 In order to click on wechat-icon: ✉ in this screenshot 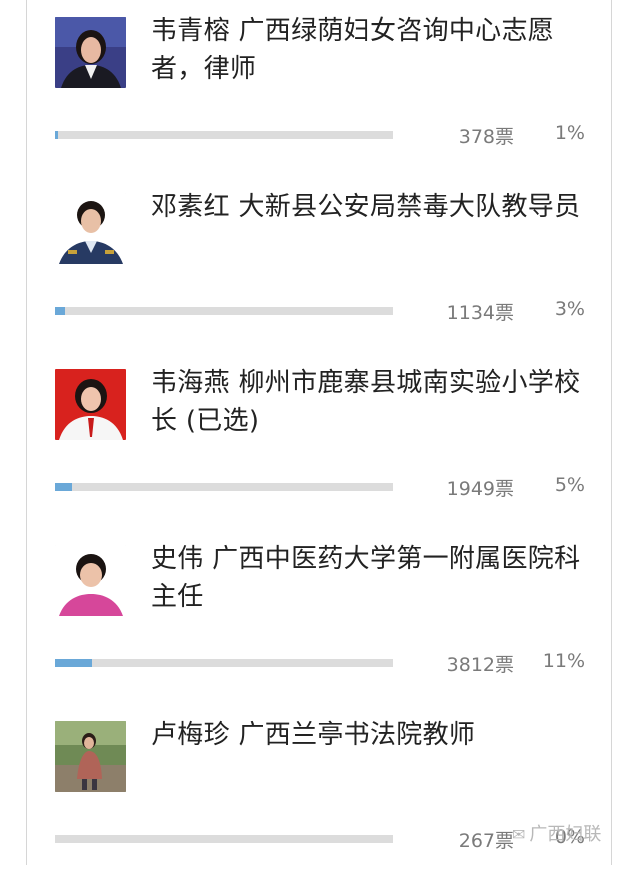, I will do `click(519, 834)`.